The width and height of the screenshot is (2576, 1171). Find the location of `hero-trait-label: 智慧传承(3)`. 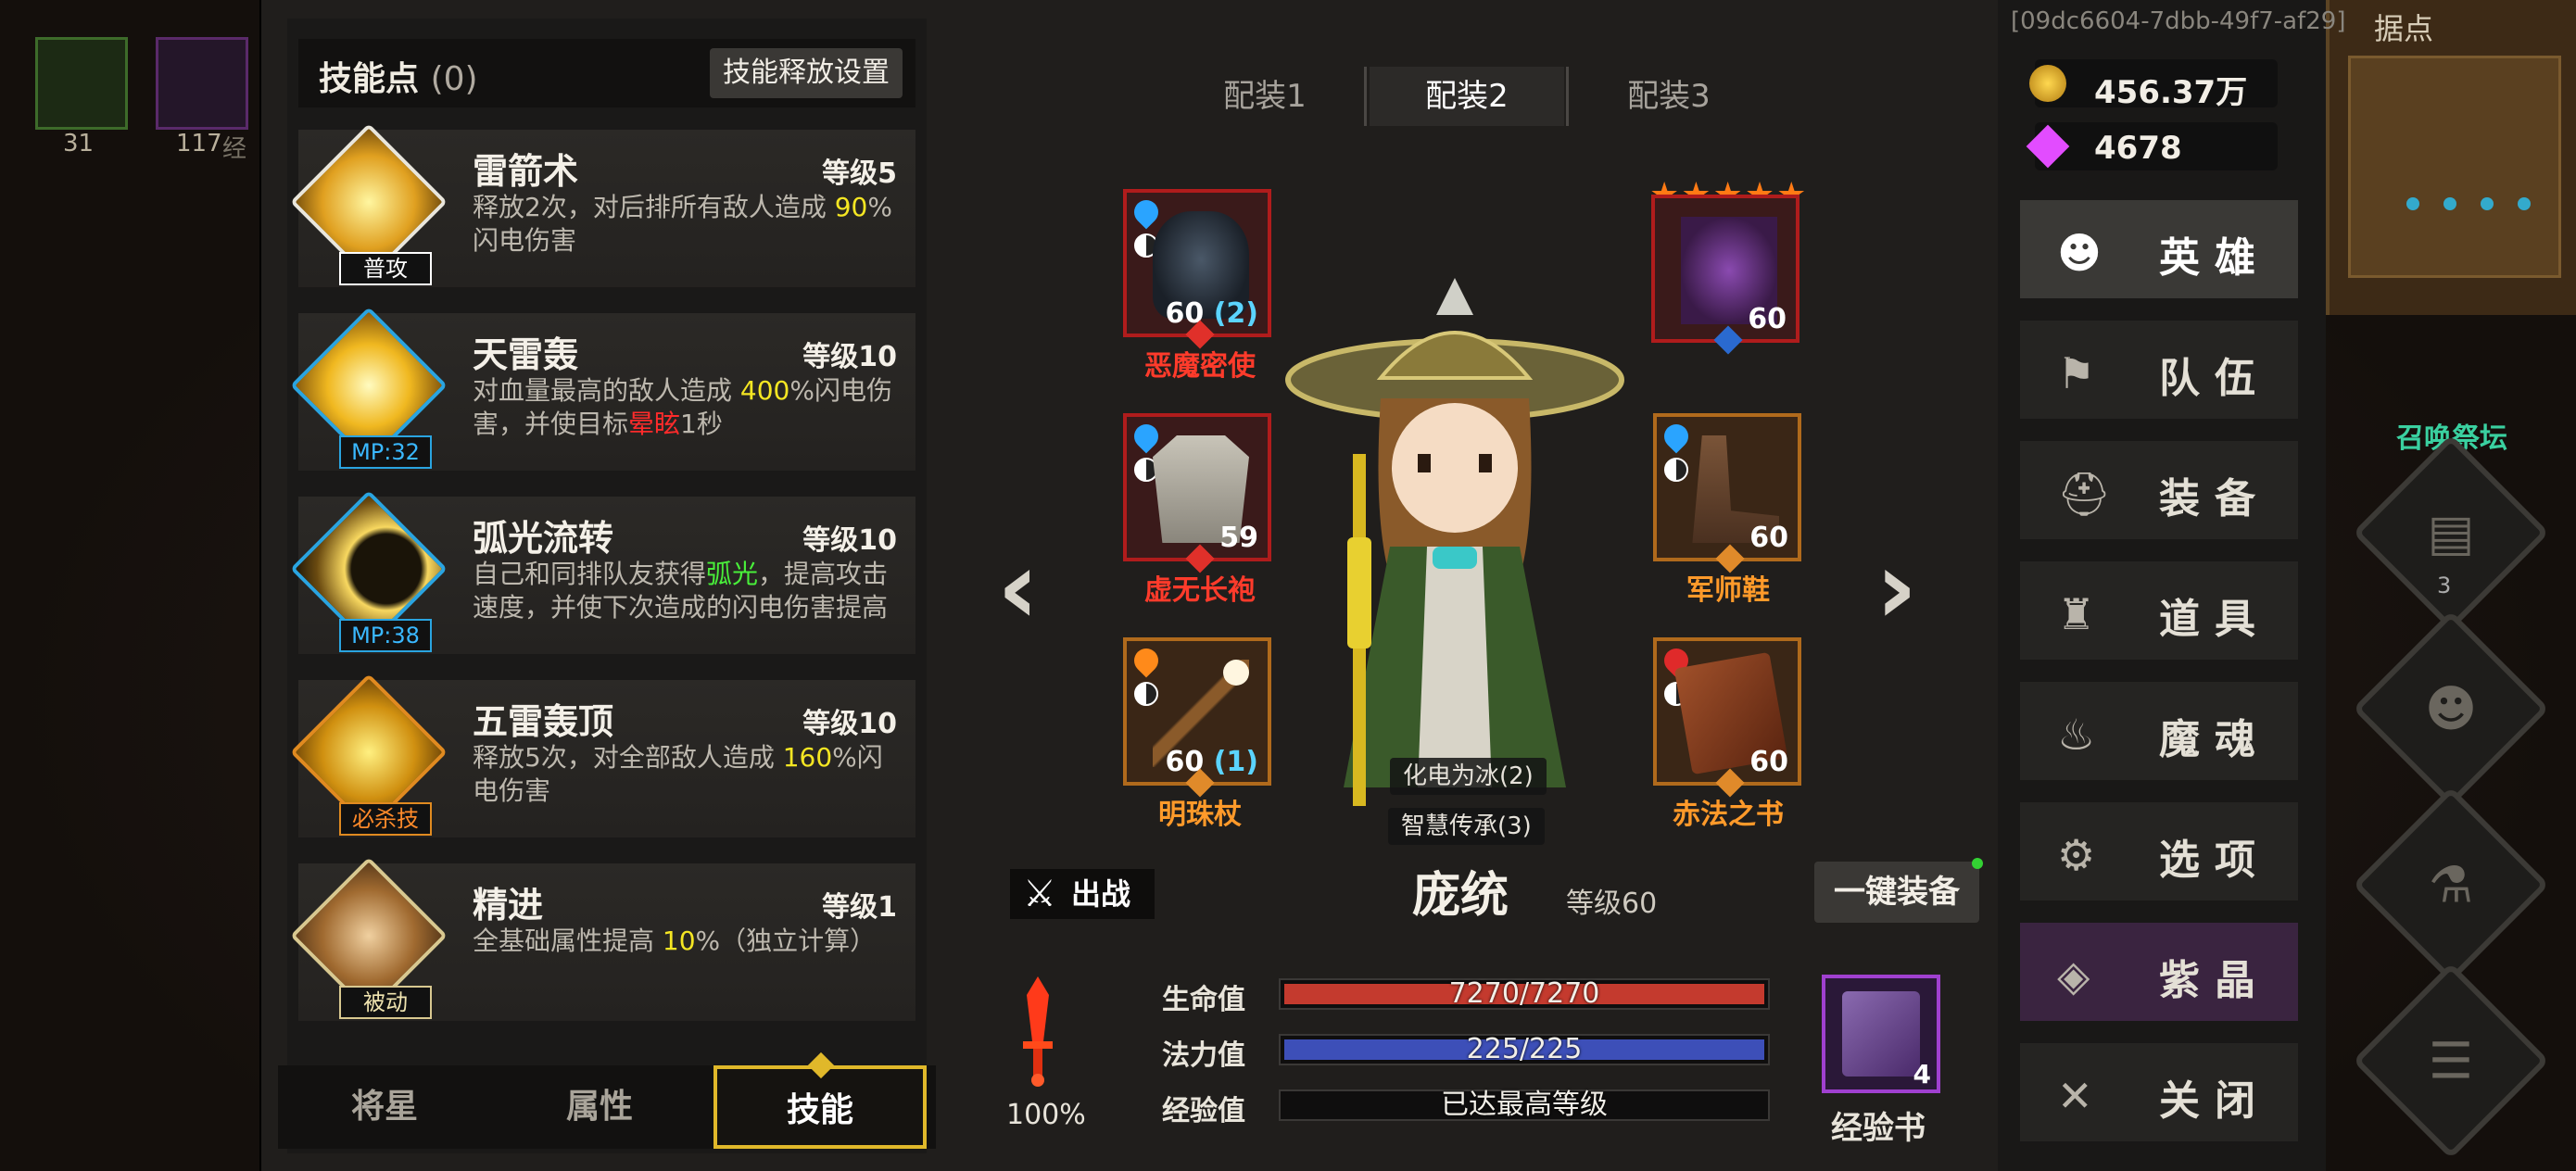

hero-trait-label: 智慧传承(3) is located at coordinates (1466, 827).